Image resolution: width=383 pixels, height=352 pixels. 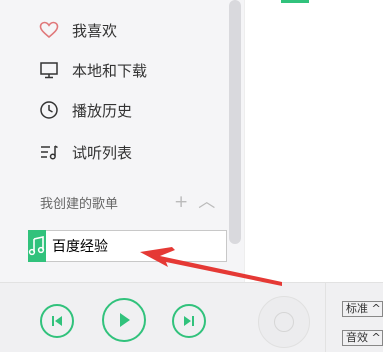 I want to click on active-tab-indicator, so click(x=295, y=1).